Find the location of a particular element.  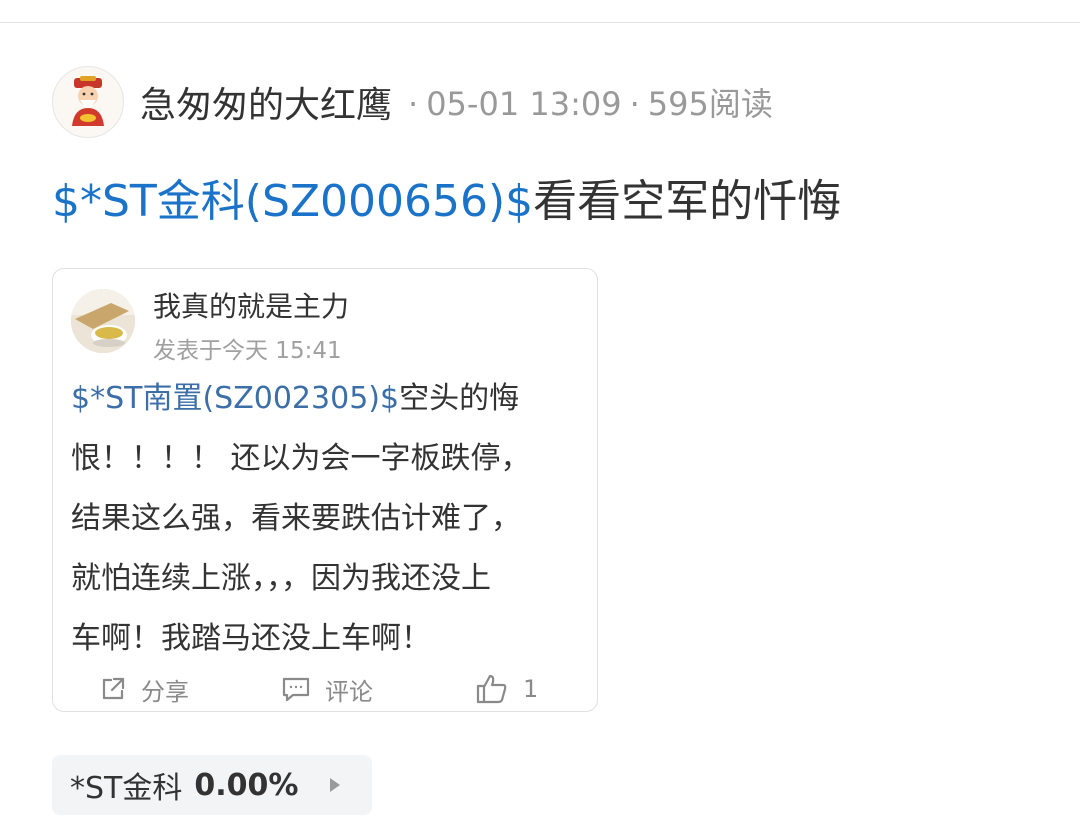

like-count: 1 is located at coordinates (531, 689).